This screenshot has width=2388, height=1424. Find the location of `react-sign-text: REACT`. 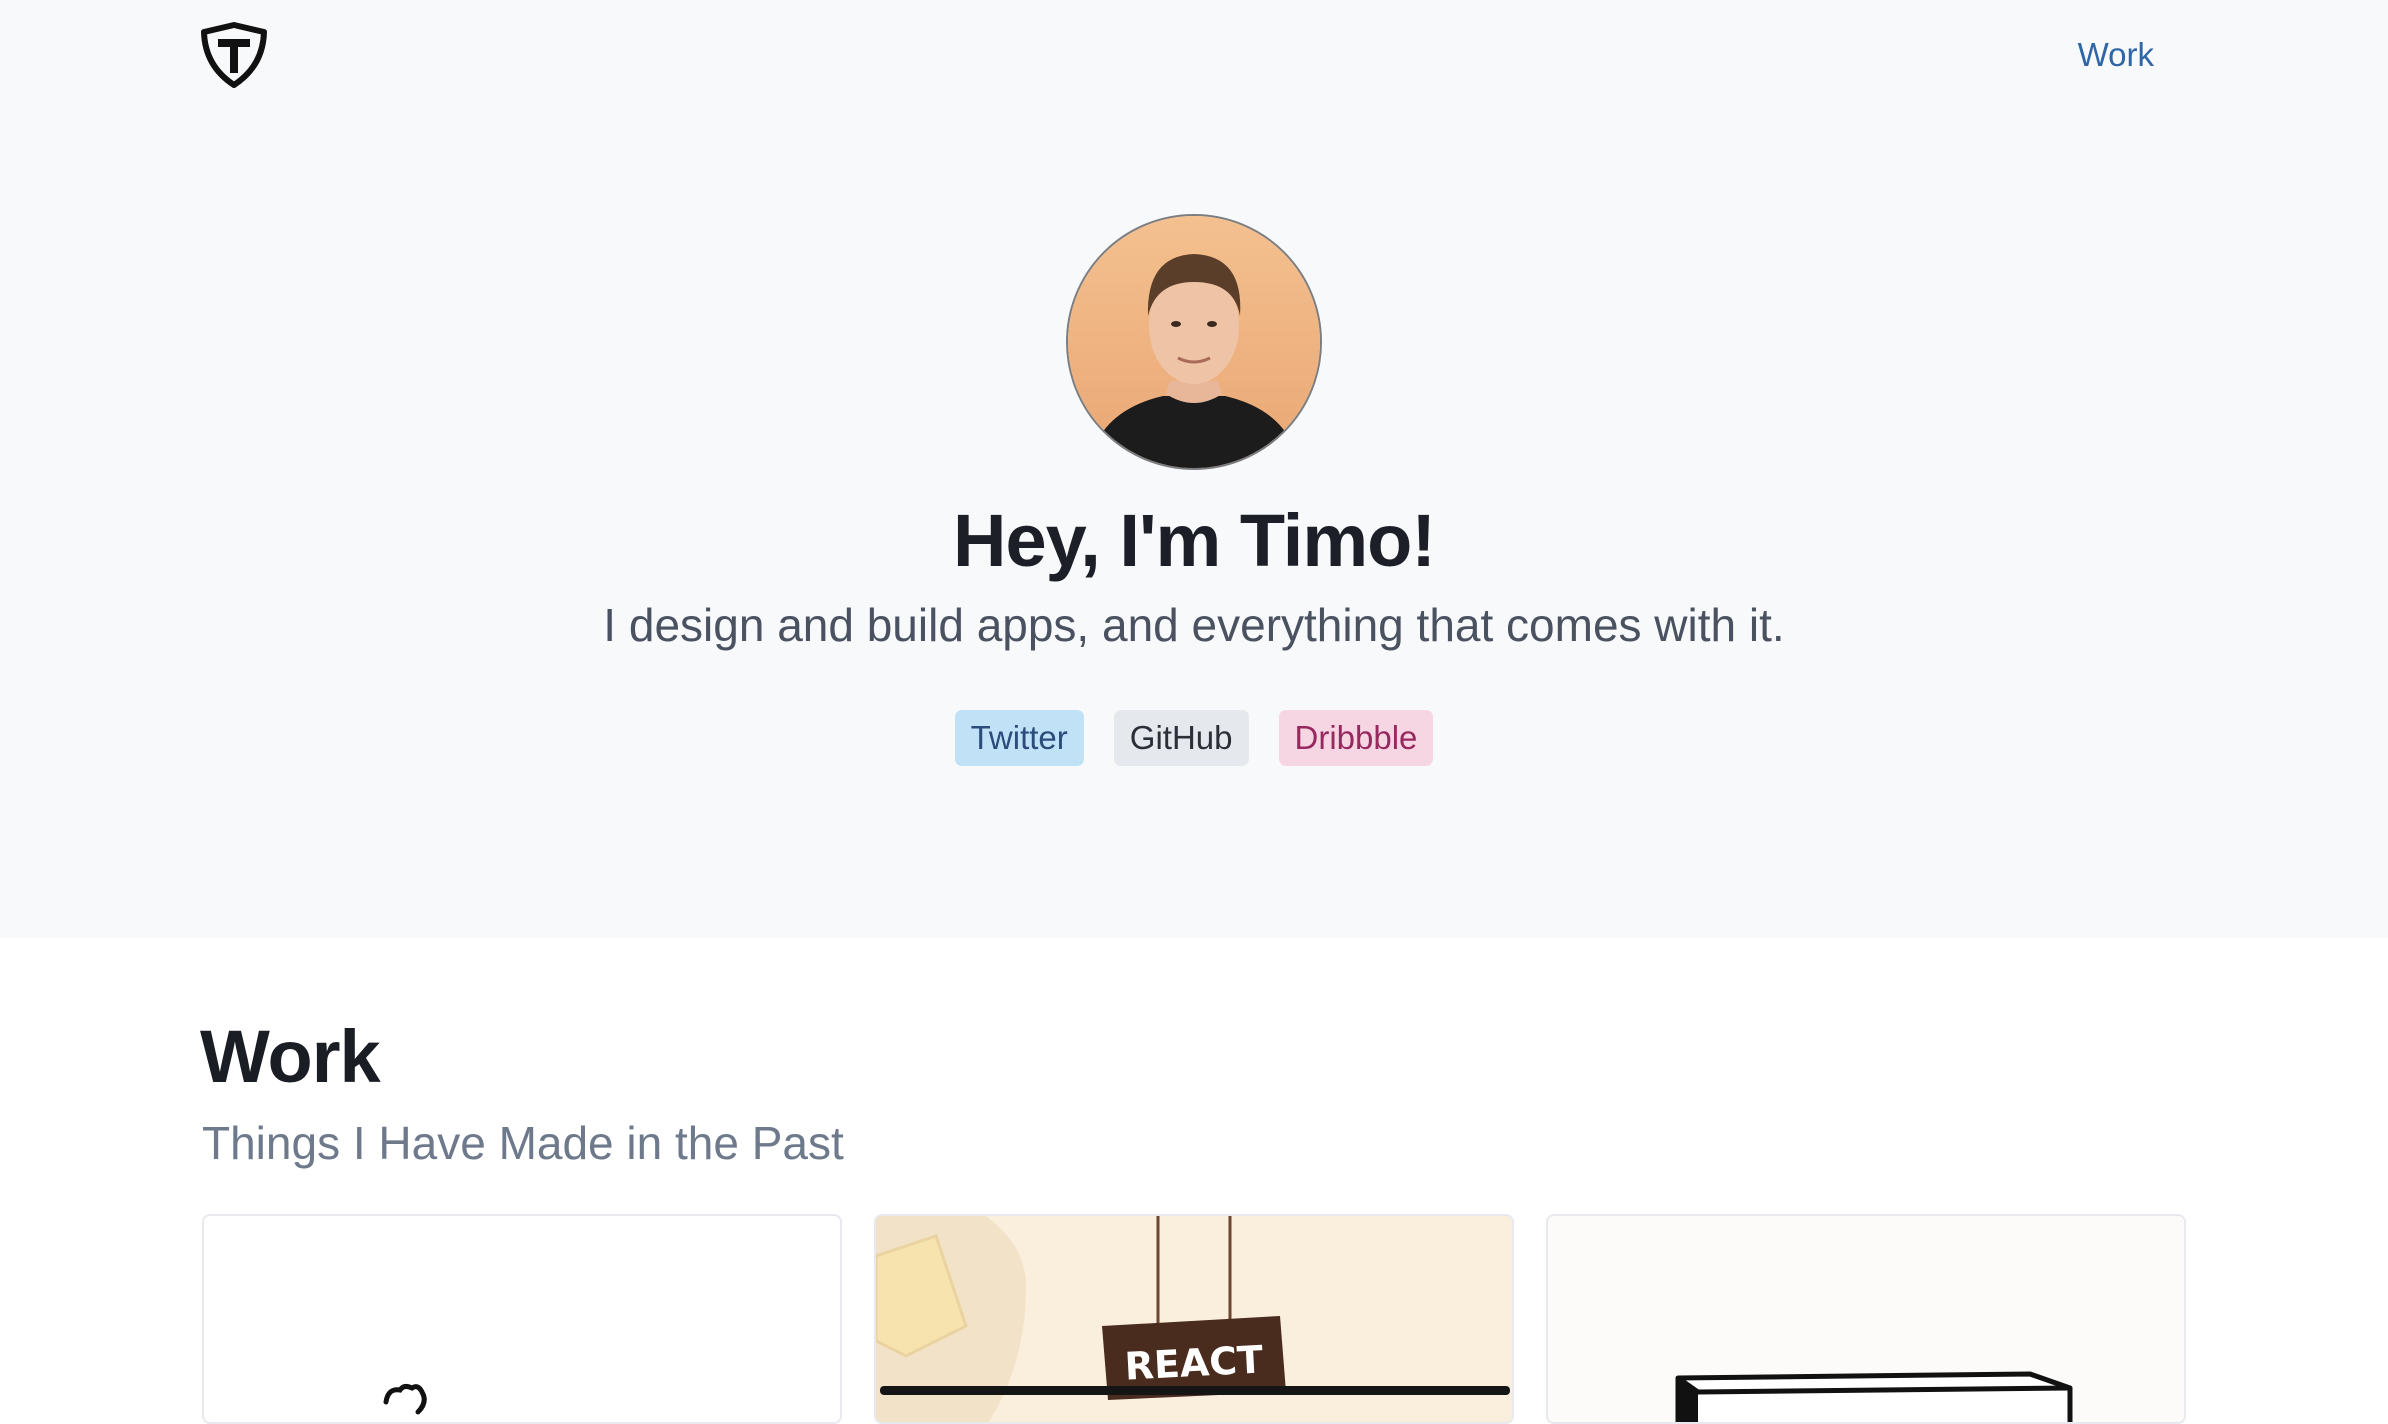

react-sign-text: REACT is located at coordinates (1194, 1362).